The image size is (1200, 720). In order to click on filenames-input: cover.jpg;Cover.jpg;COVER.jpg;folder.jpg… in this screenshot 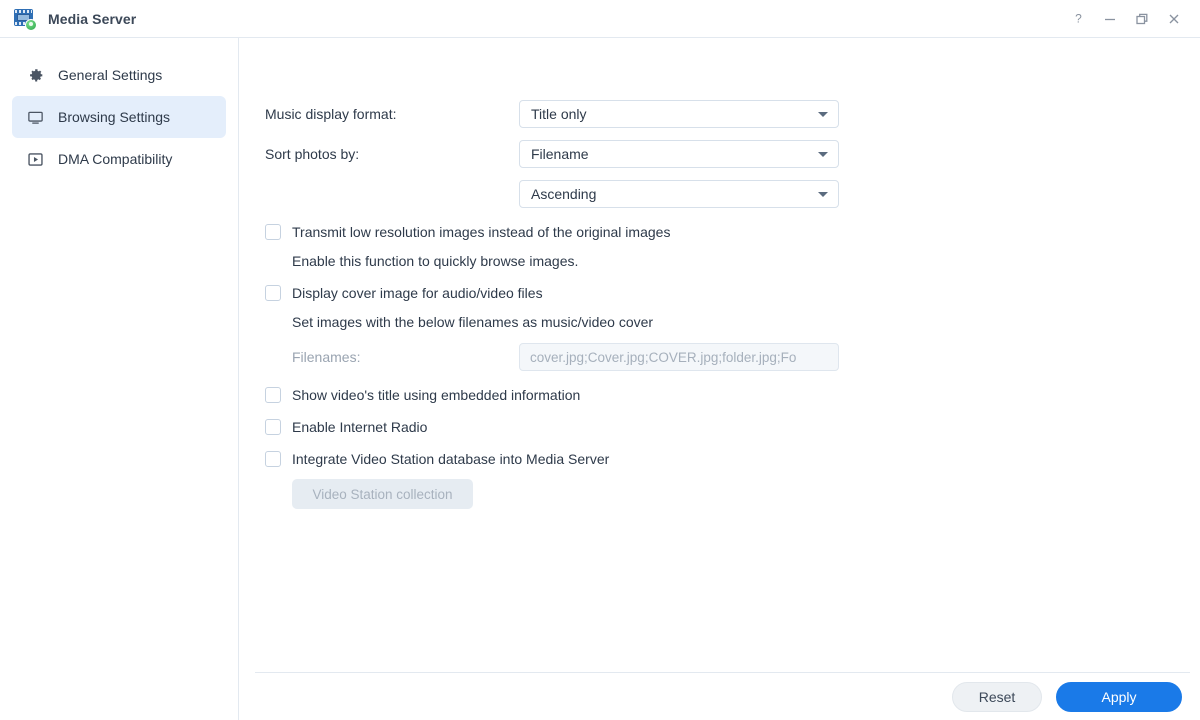, I will do `click(679, 357)`.